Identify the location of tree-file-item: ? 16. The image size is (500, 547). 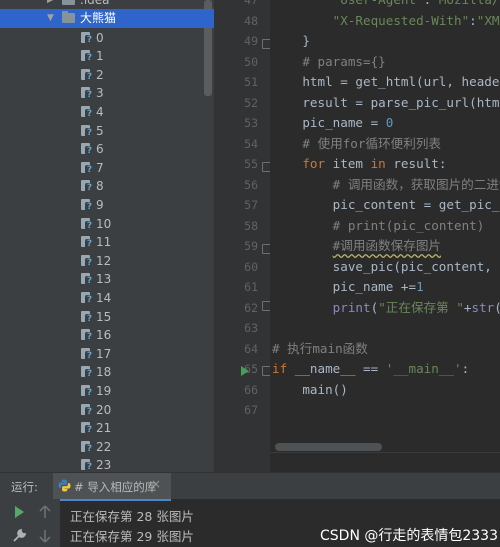
(107, 335).